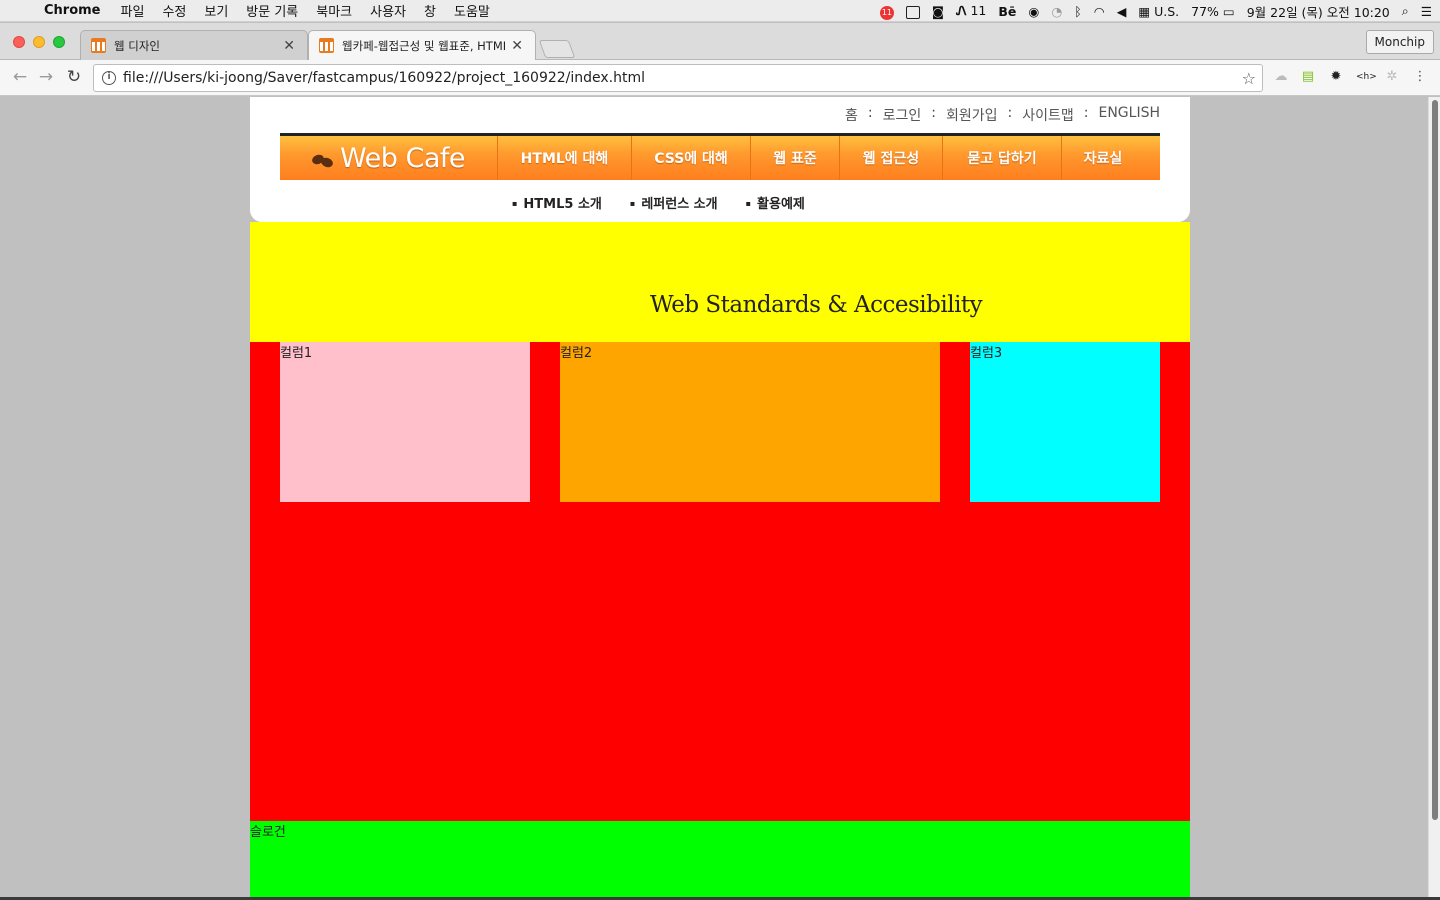 The width and height of the screenshot is (1440, 900). What do you see at coordinates (750, 422) in the screenshot?
I see `column-2: 컬럼2` at bounding box center [750, 422].